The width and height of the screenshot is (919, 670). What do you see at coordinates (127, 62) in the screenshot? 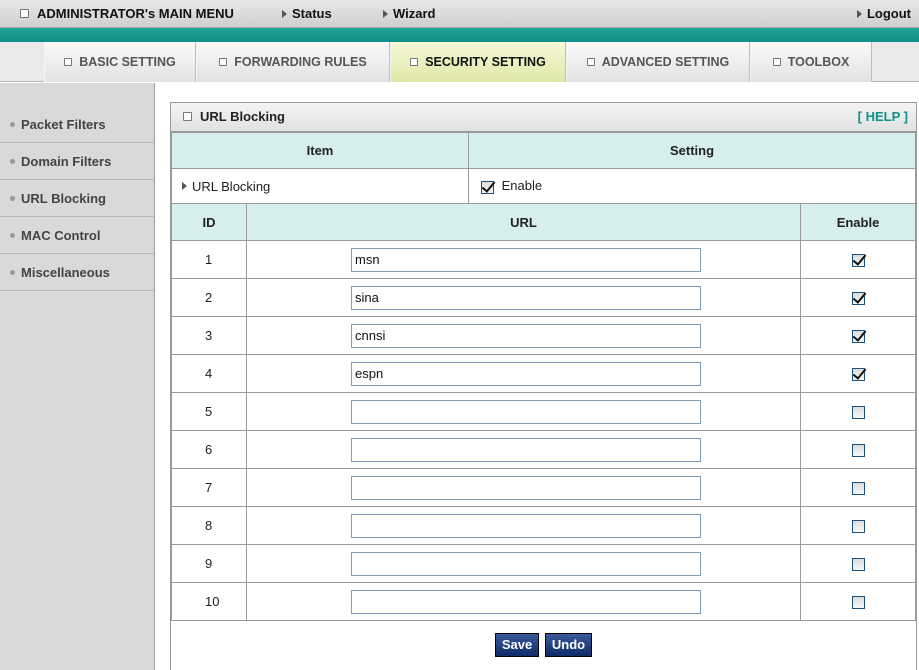
I see `tab-label: BASIC SETTING` at bounding box center [127, 62].